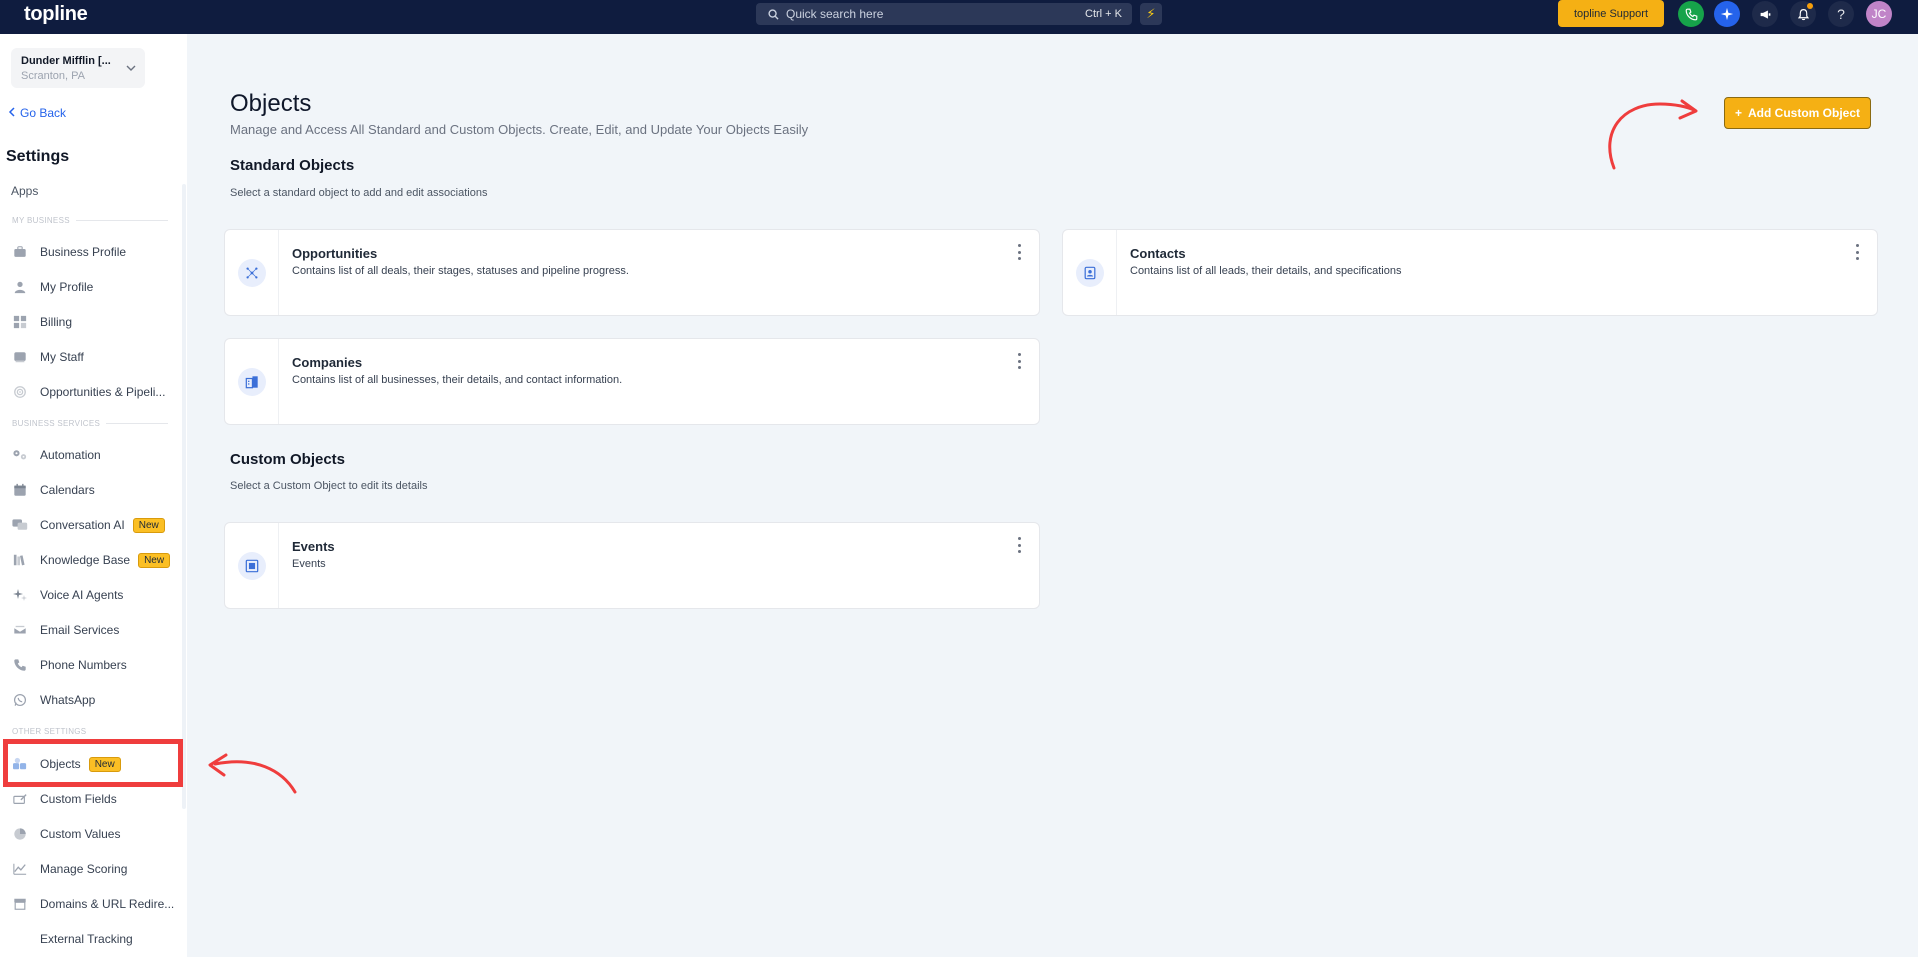  What do you see at coordinates (69, 869) in the screenshot?
I see `sidebar-item-manage-scoring: Manage Scoring` at bounding box center [69, 869].